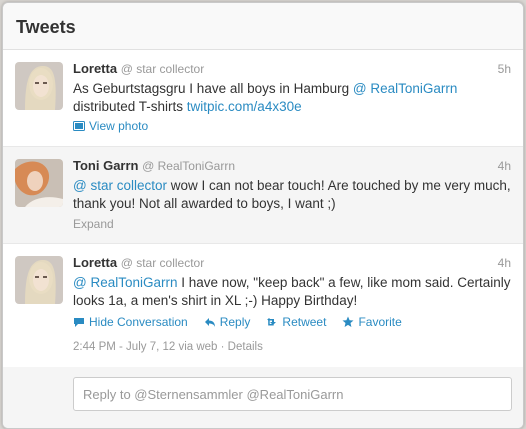  What do you see at coordinates (348, 321) in the screenshot?
I see `star-icon` at bounding box center [348, 321].